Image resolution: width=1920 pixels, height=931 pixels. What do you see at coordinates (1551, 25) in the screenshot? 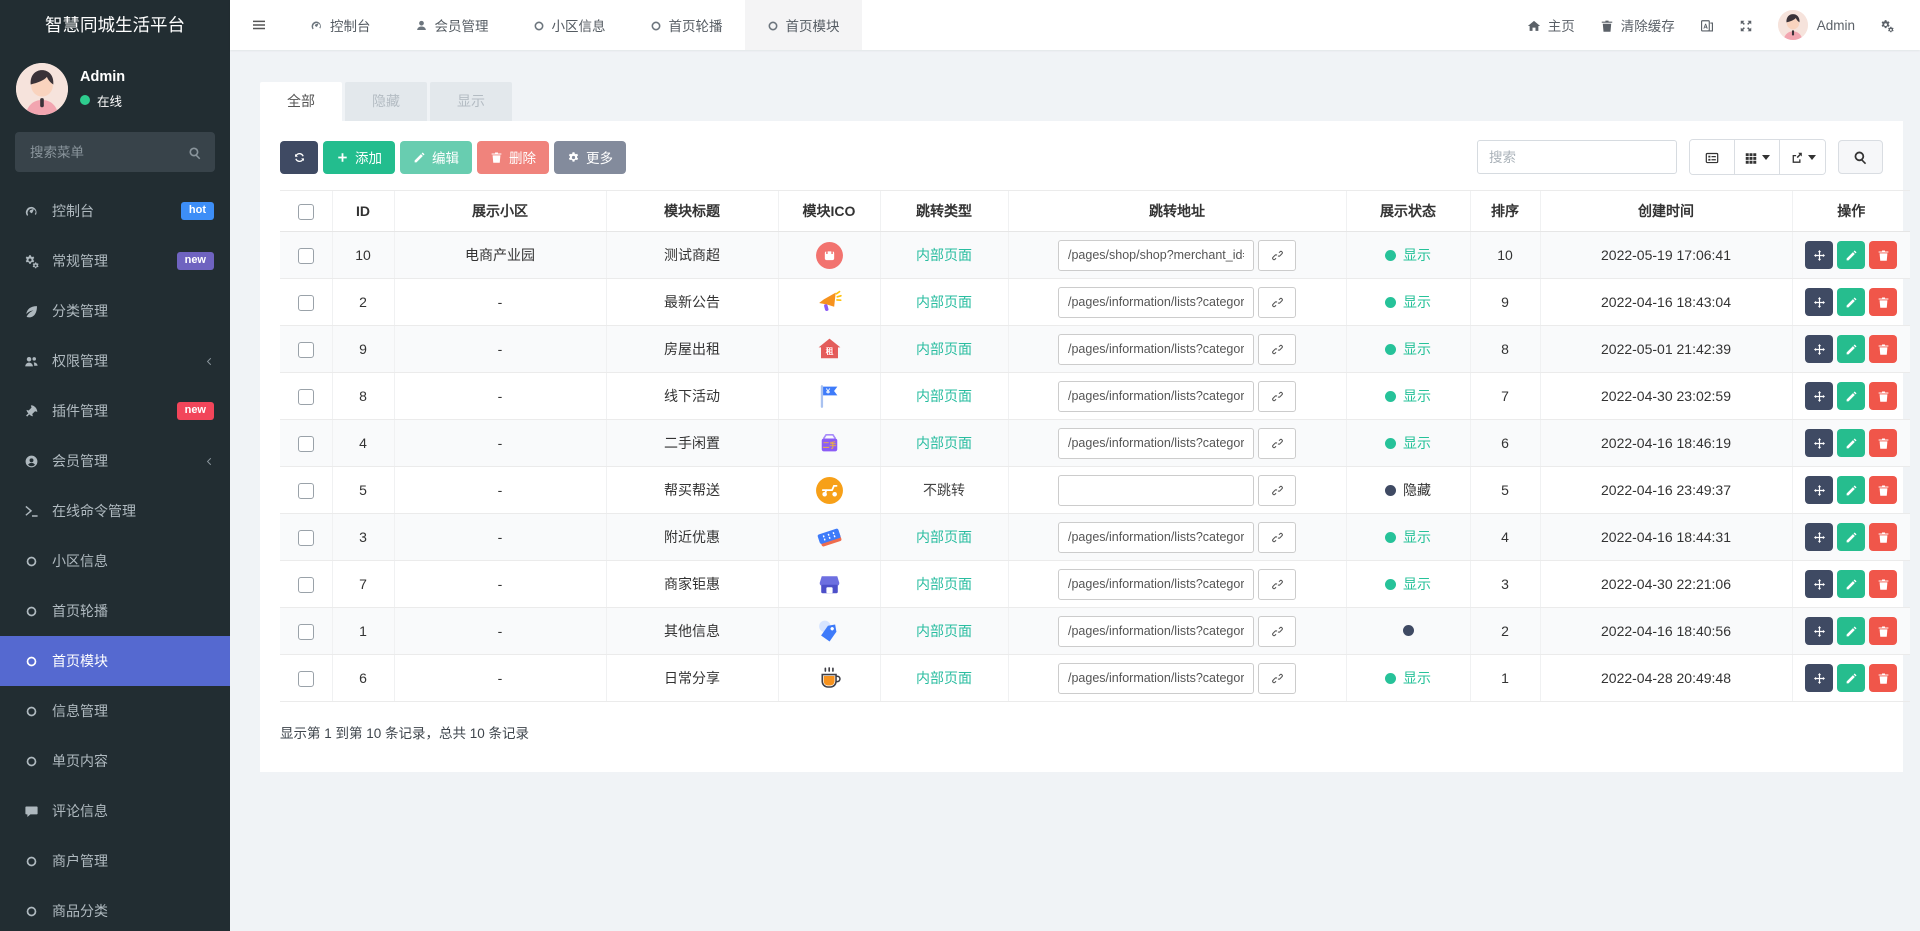
I see `home-link: 主页` at bounding box center [1551, 25].